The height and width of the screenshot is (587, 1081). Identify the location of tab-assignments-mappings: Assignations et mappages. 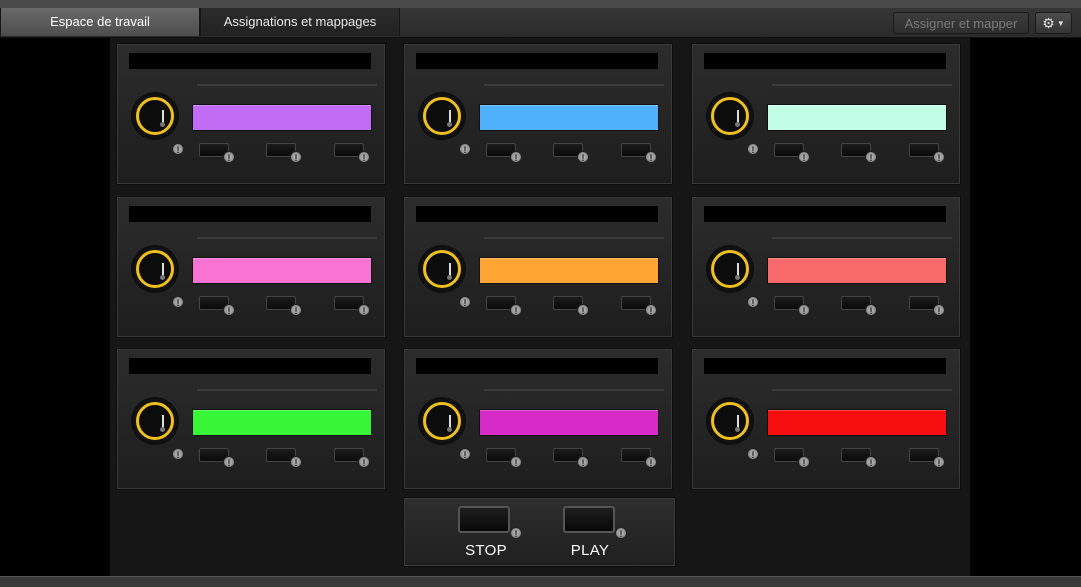
(300, 22).